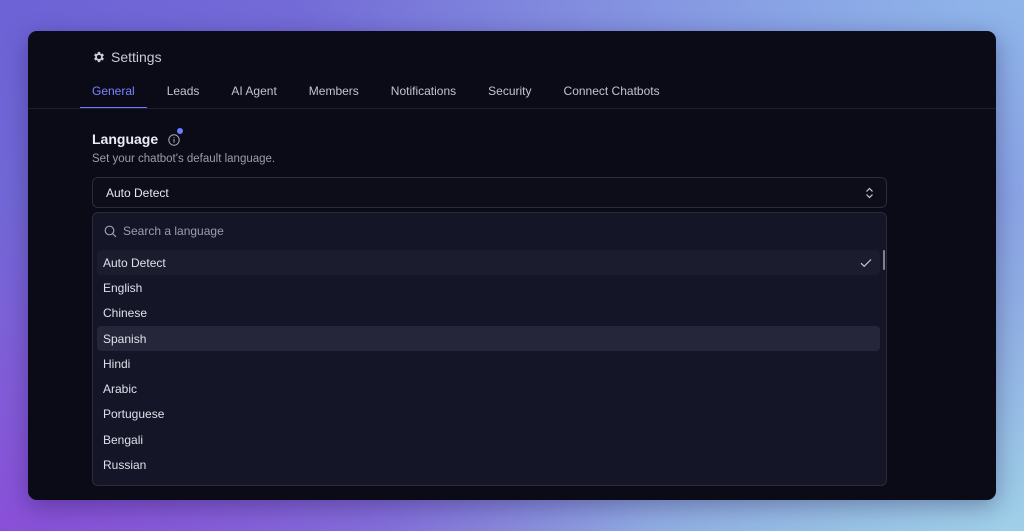  What do you see at coordinates (134, 262) in the screenshot?
I see `option-label: Auto Detect` at bounding box center [134, 262].